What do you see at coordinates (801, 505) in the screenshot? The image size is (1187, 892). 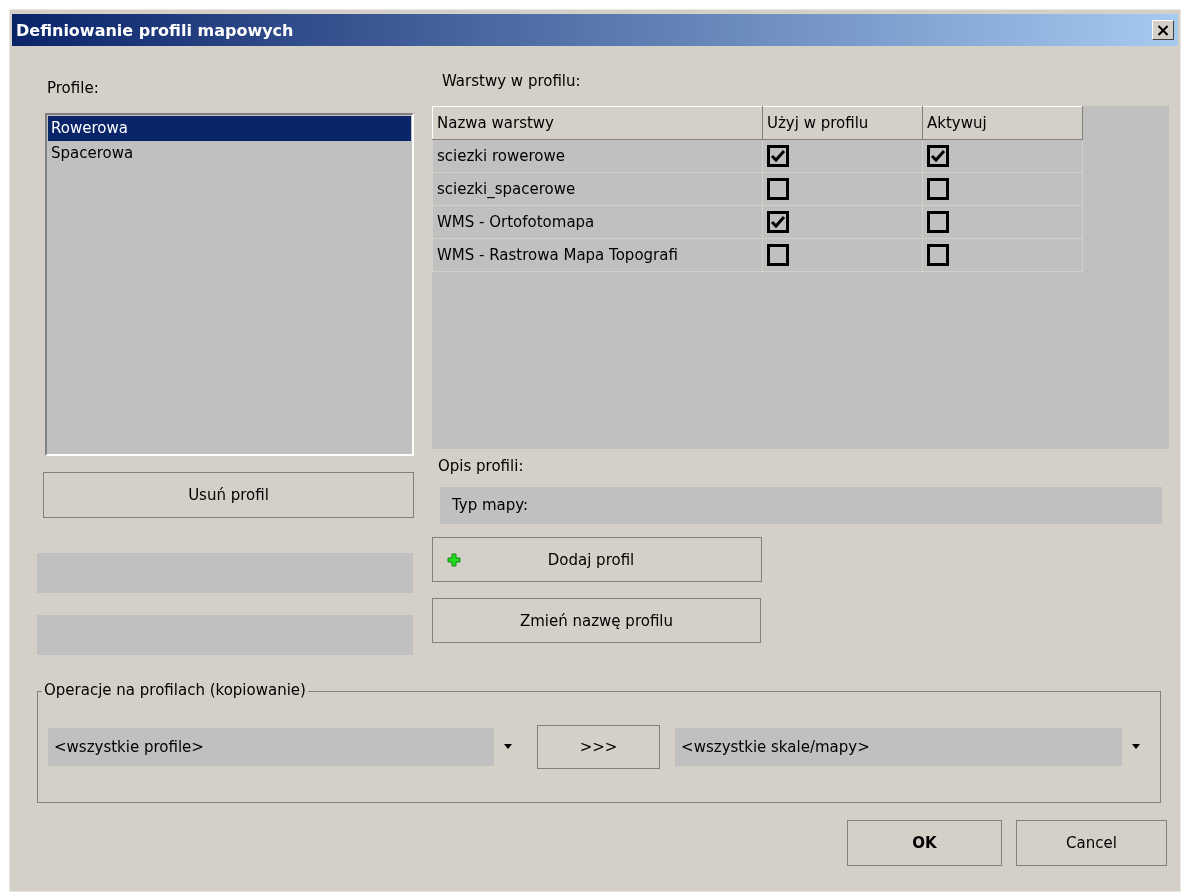 I see `map-type-field: Typ mapy:` at bounding box center [801, 505].